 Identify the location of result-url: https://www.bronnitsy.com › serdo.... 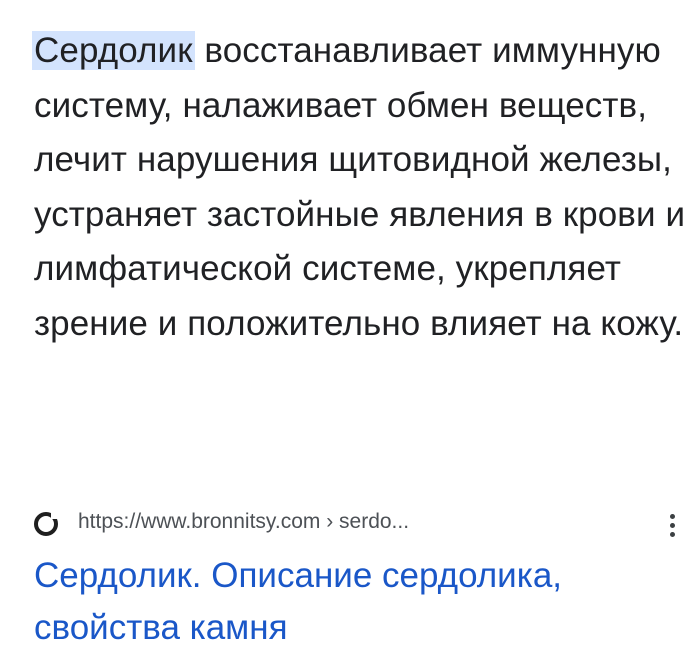
(243, 522).